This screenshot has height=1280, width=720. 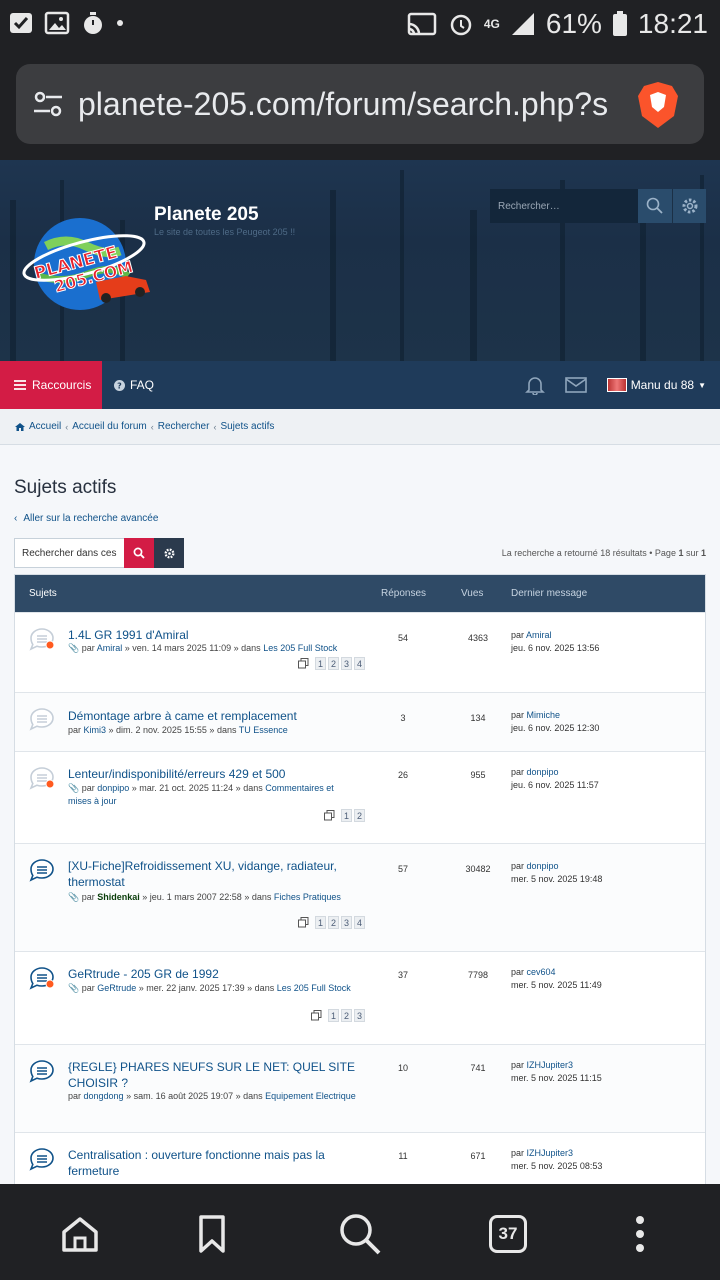 I want to click on last-post-date: mer. 5 nov. 2025 19:48, so click(x=556, y=879).